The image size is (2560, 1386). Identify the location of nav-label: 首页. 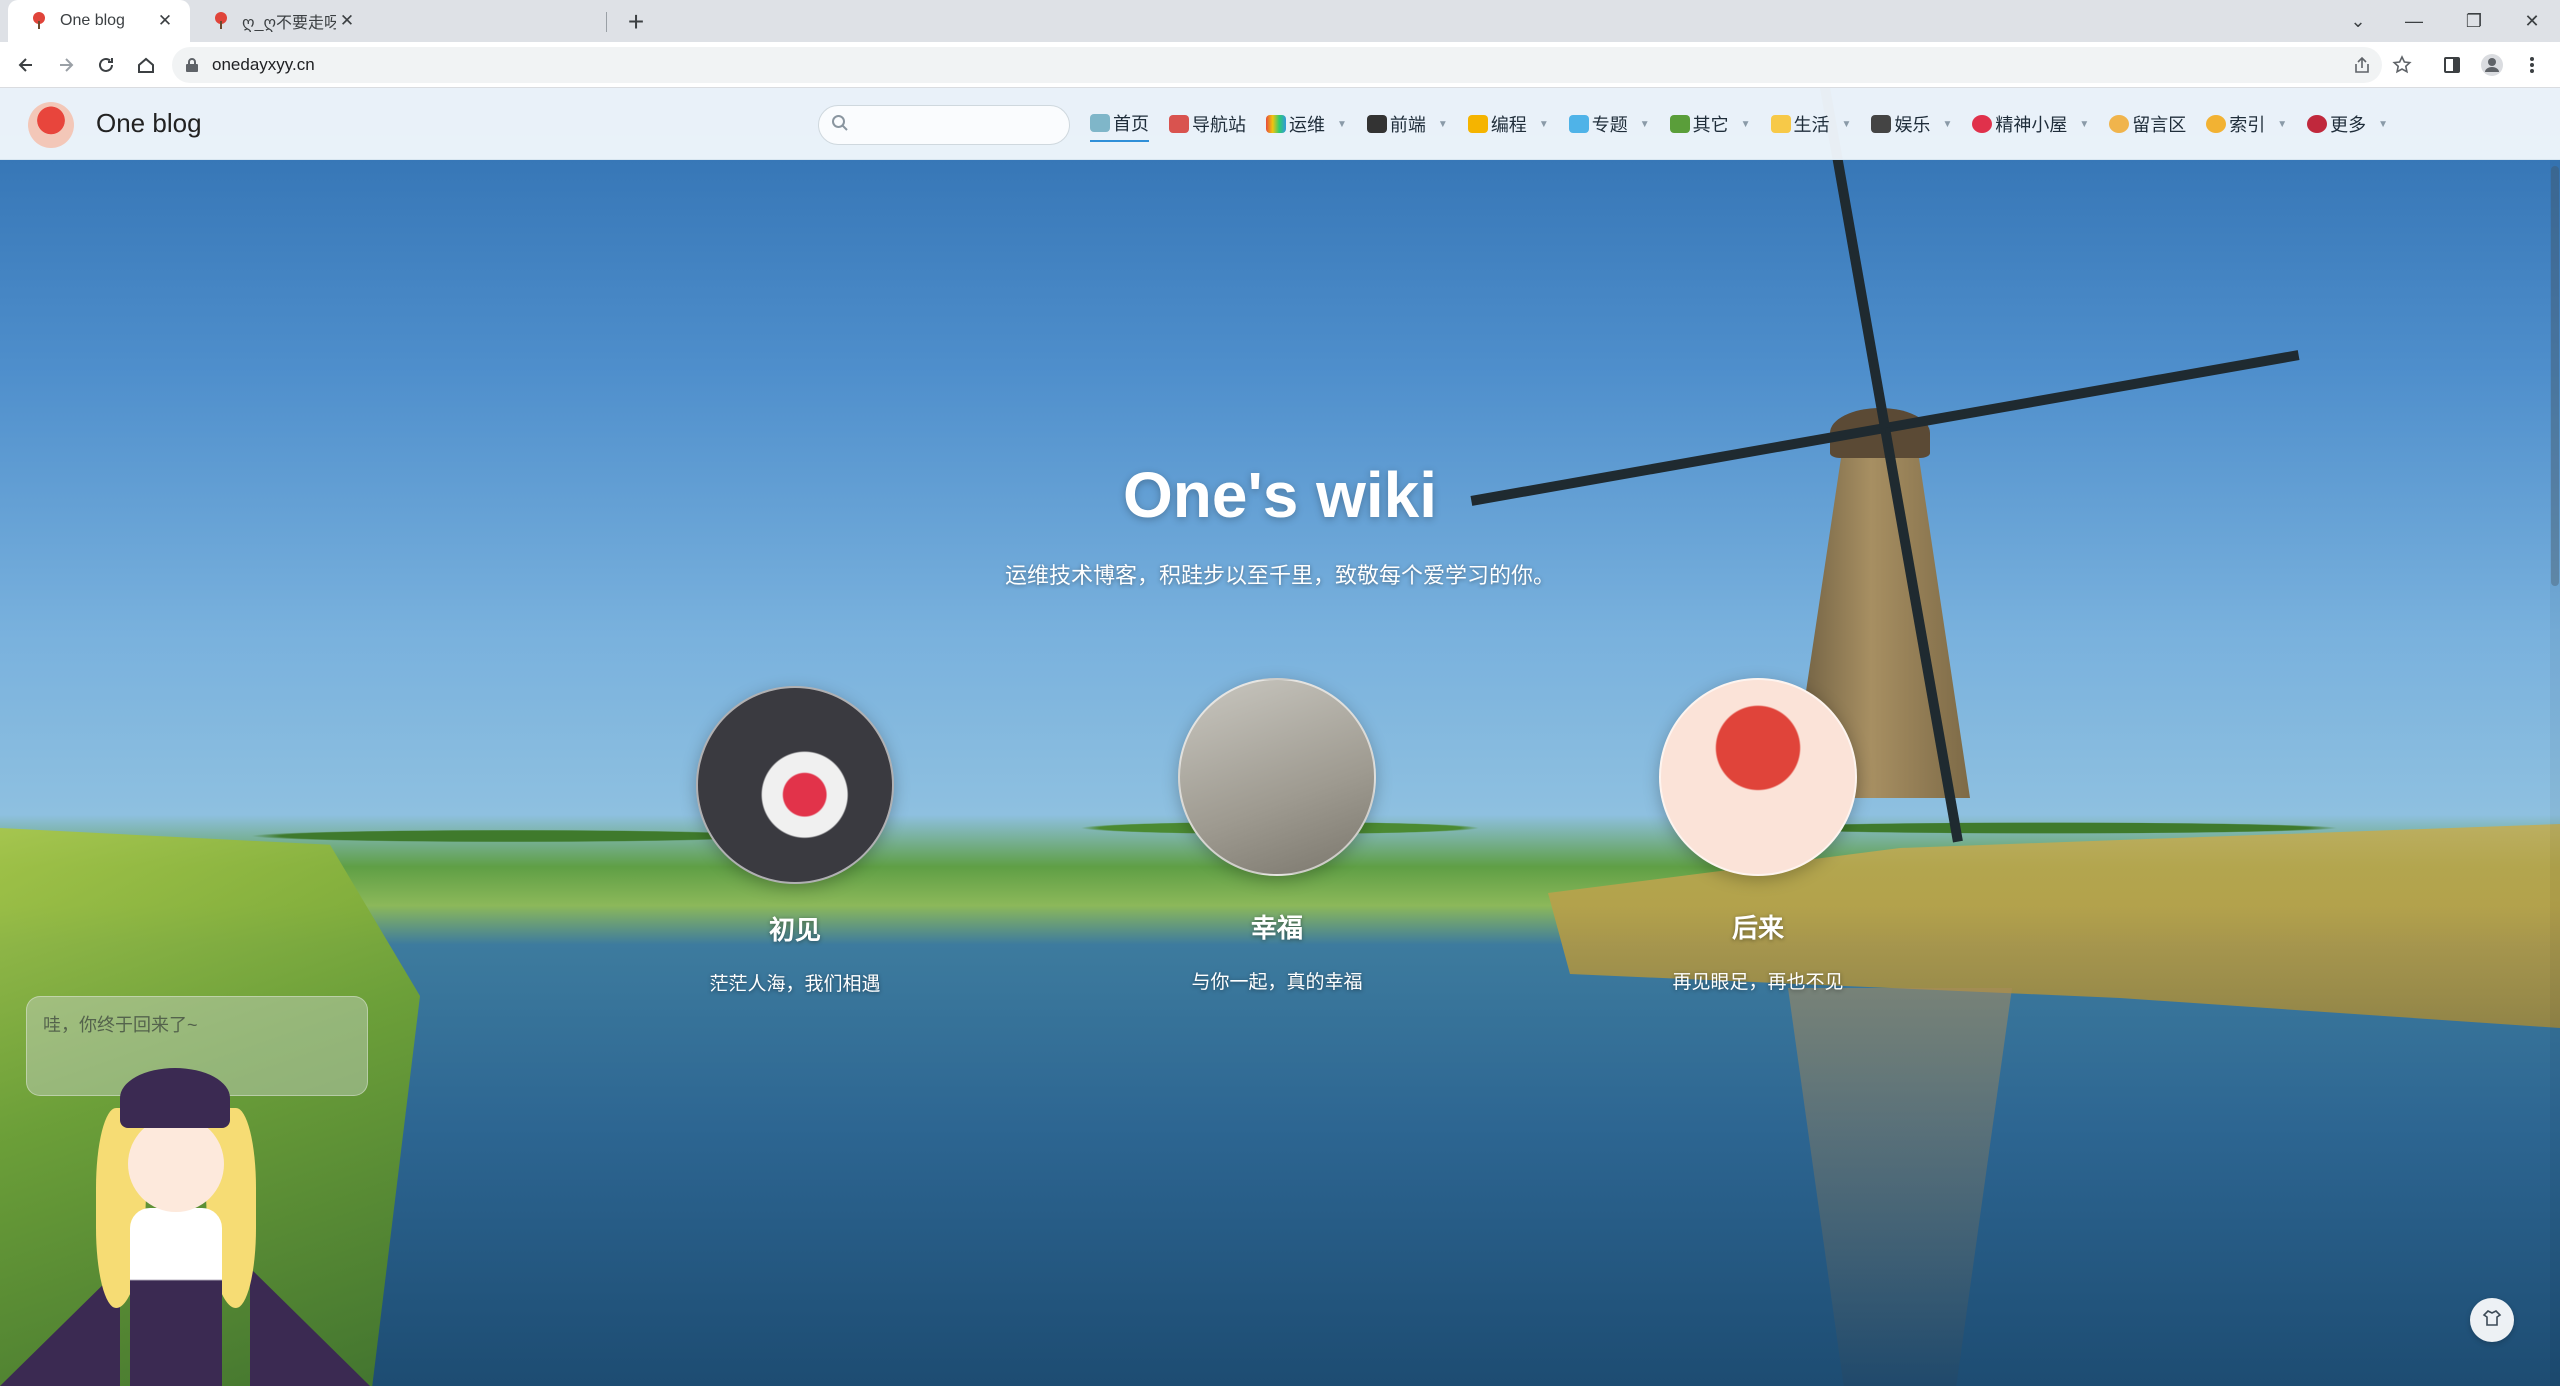
(1131, 124).